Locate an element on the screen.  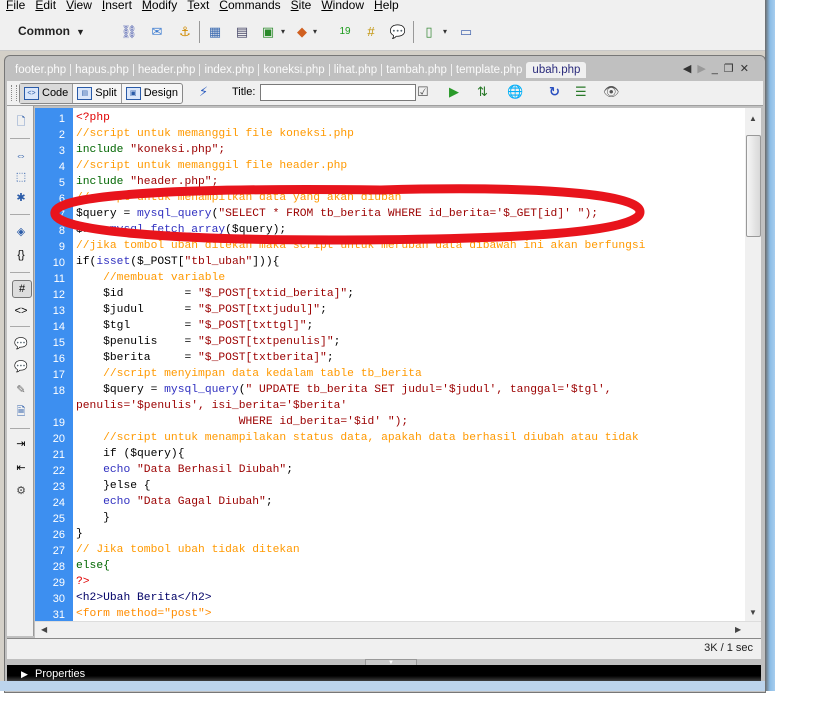
menu-commands: Commands is located at coordinates (249, 5).